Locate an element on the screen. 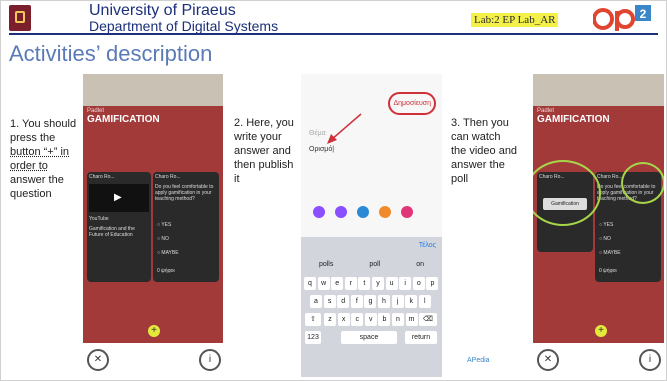  key-o: o is located at coordinates (418, 283).